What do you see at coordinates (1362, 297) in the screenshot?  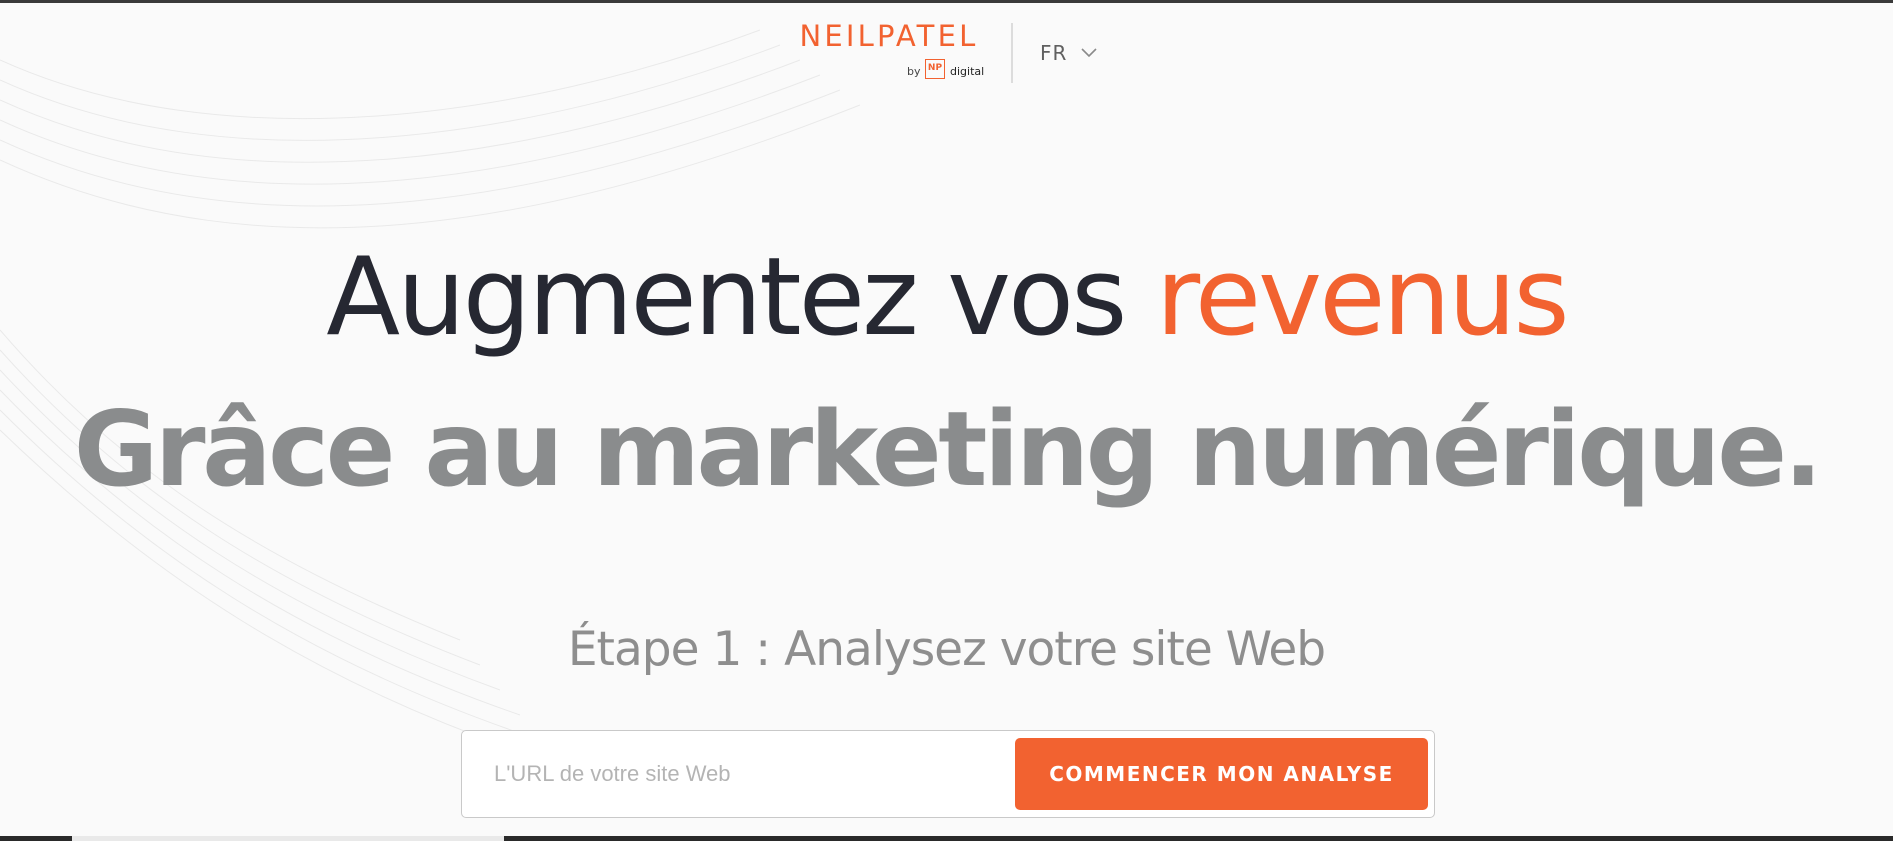 I see `hero-headline-accent: revenus` at bounding box center [1362, 297].